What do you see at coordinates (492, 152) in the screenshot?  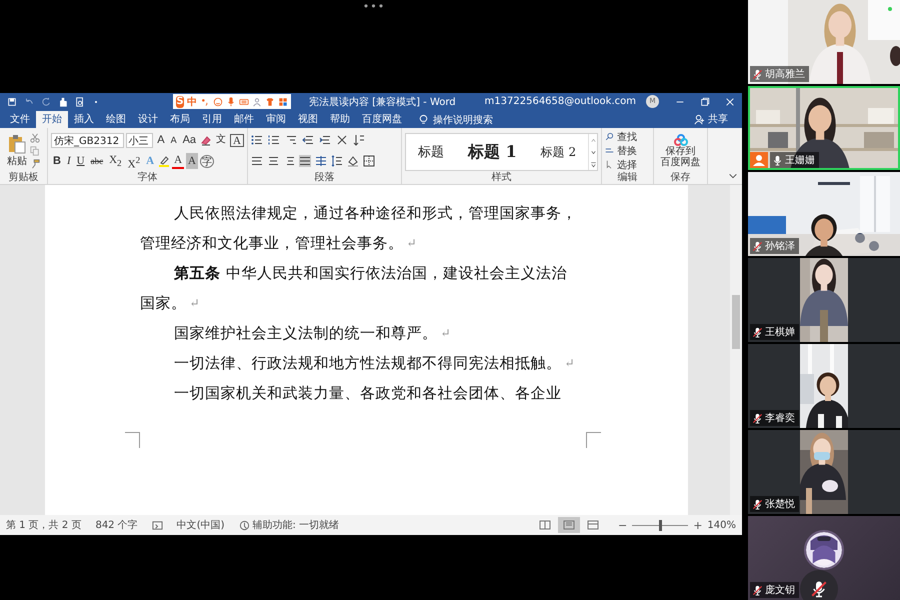 I see `style-option: 标题 1` at bounding box center [492, 152].